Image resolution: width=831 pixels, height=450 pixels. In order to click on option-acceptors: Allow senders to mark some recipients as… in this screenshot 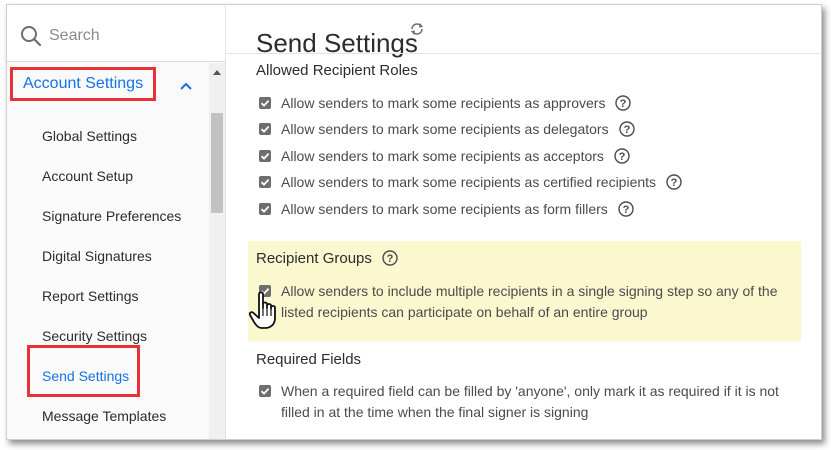, I will do `click(444, 156)`.